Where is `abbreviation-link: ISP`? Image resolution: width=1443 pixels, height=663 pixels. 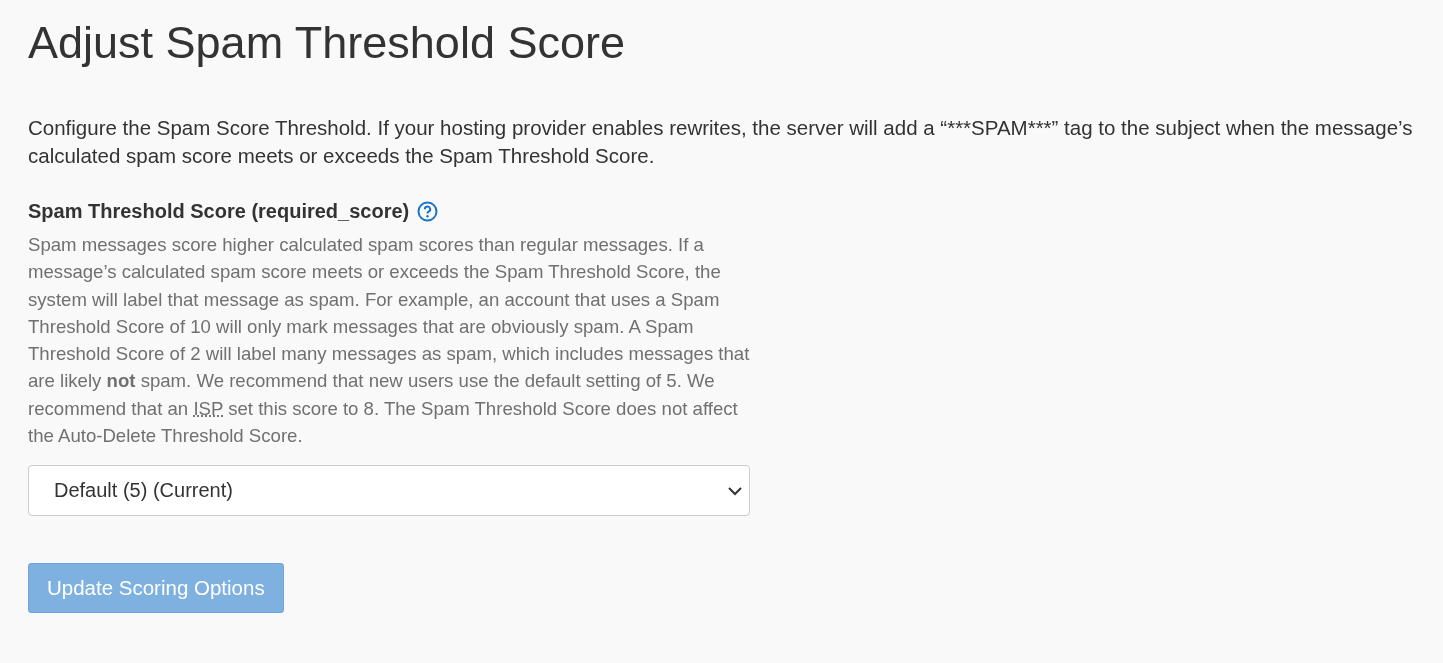 abbreviation-link: ISP is located at coordinates (208, 408).